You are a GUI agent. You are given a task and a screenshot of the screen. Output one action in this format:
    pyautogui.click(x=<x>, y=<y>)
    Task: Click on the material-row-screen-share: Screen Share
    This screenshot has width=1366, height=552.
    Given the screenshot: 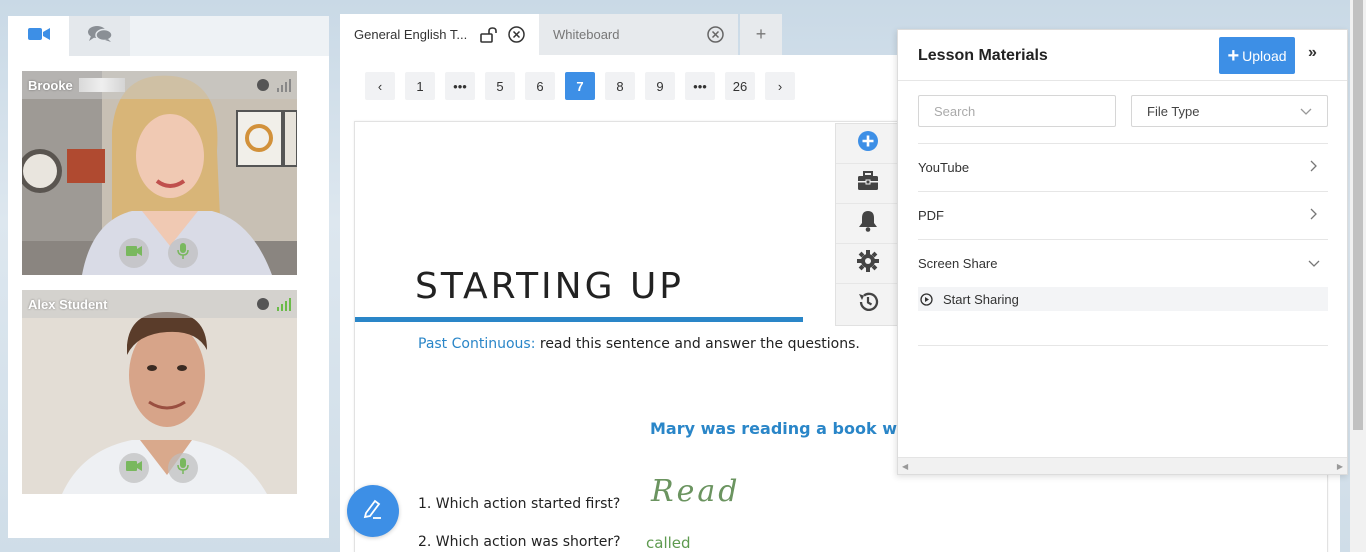 What is the action you would take?
    pyautogui.click(x=1123, y=263)
    